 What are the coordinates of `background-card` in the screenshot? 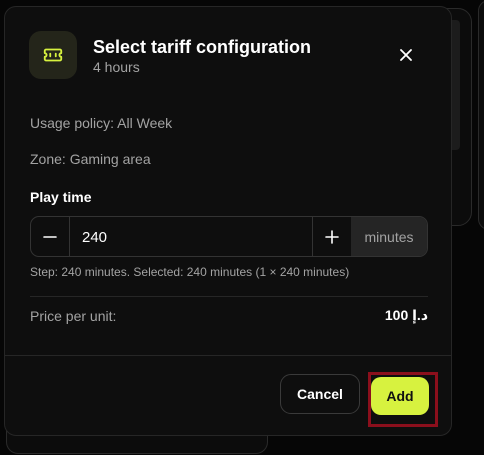 It's located at (481, 115).